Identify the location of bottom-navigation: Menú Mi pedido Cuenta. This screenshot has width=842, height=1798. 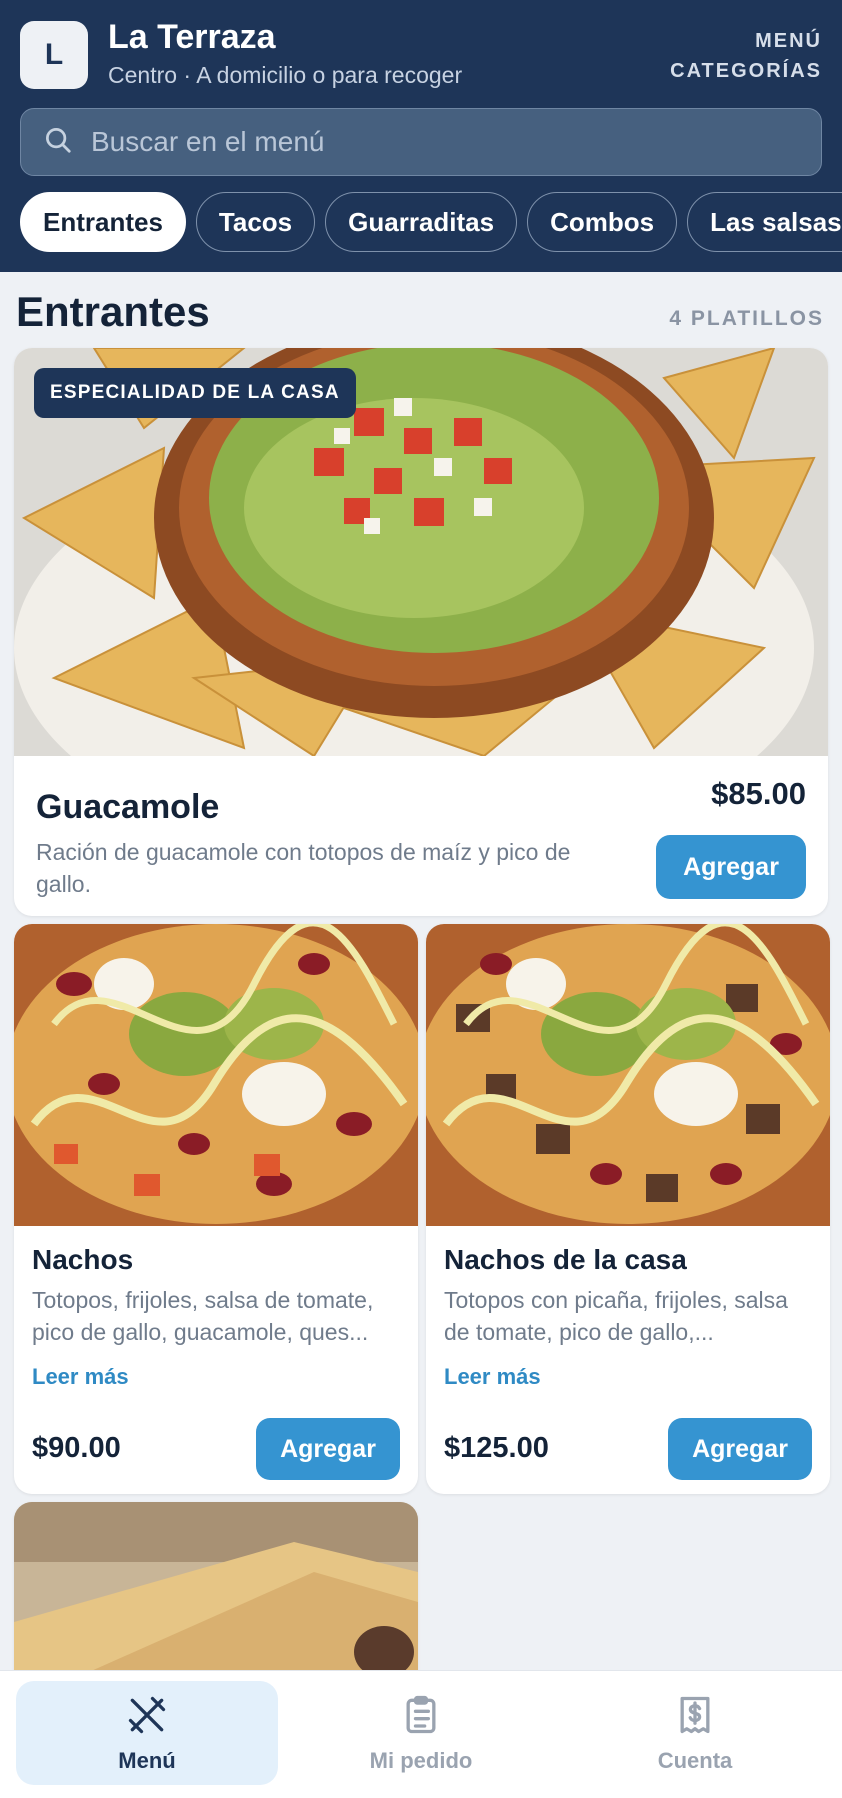
(421, 1734).